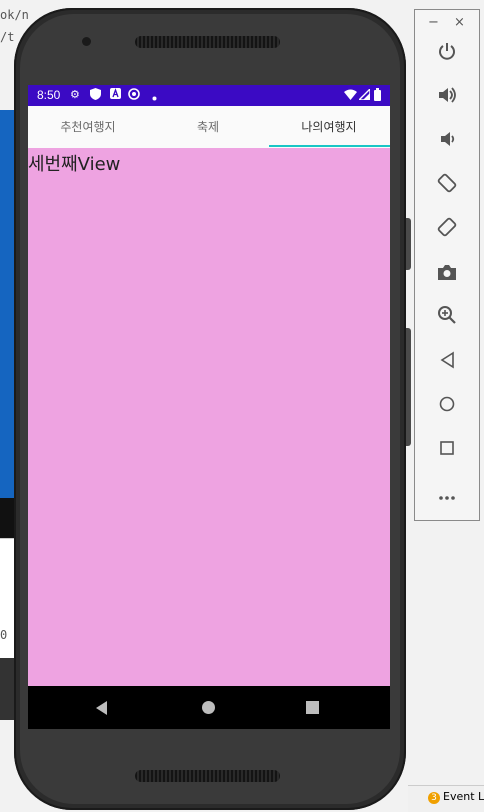 This screenshot has width=484, height=812. I want to click on at-icon, so click(134, 96).